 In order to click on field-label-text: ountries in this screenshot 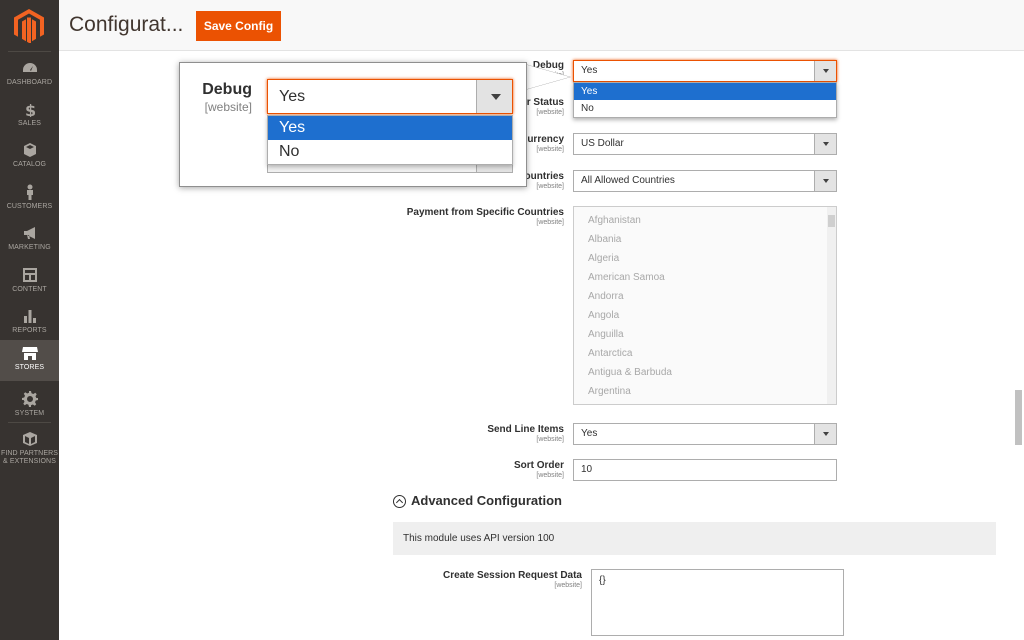, I will do `click(544, 176)`.